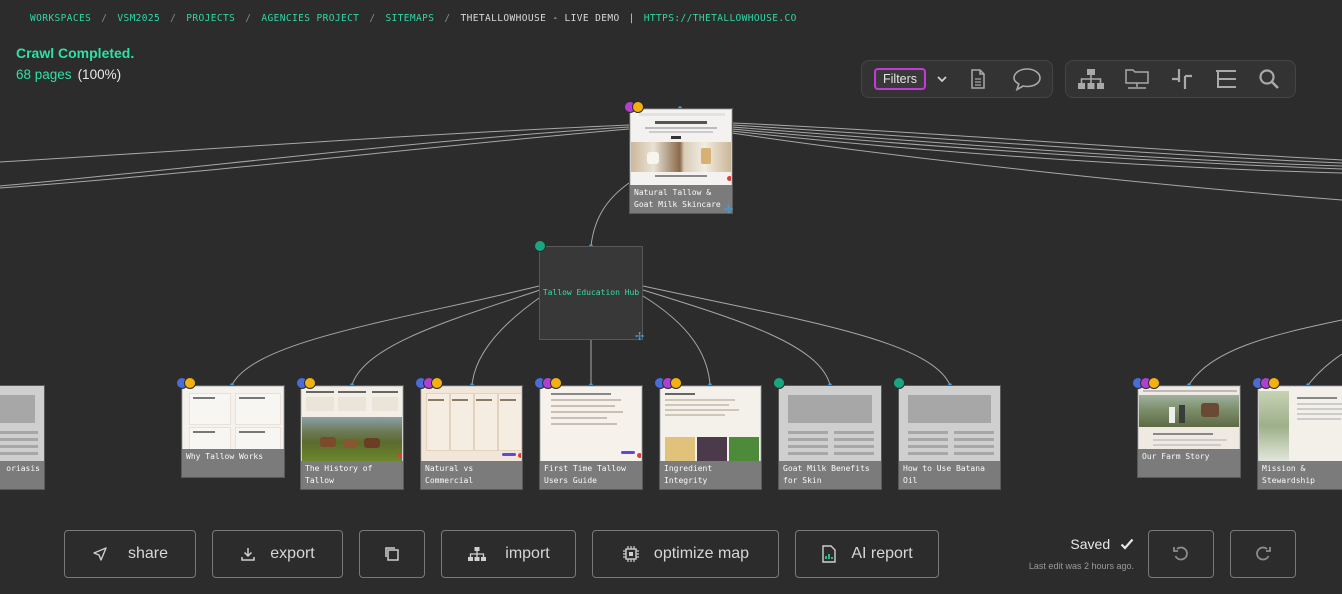  Describe the element at coordinates (631, 18) in the screenshot. I see `breadcrumb-pipe: |` at that location.